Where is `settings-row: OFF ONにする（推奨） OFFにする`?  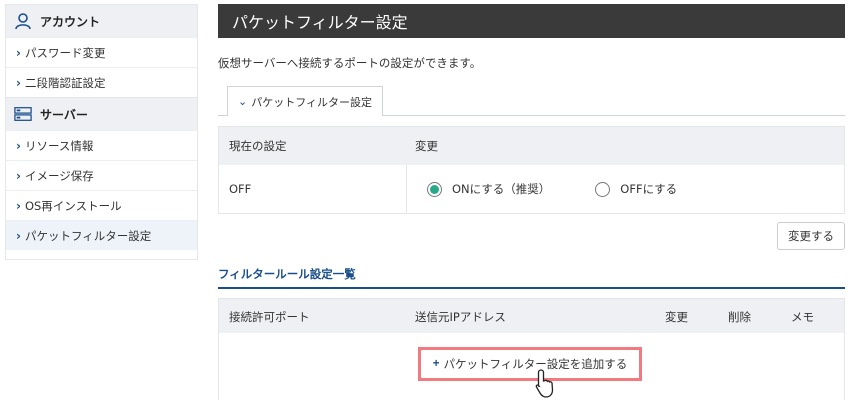 settings-row: OFF ONにする（推奨） OFFにする is located at coordinates (531, 189).